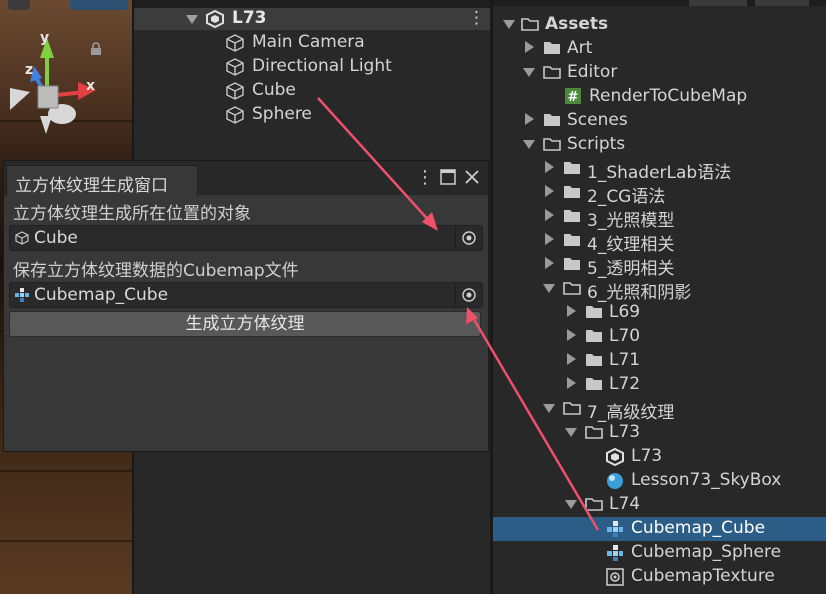  I want to click on project-item-cubemap-cube: Cubemap_Cube, so click(659, 529).